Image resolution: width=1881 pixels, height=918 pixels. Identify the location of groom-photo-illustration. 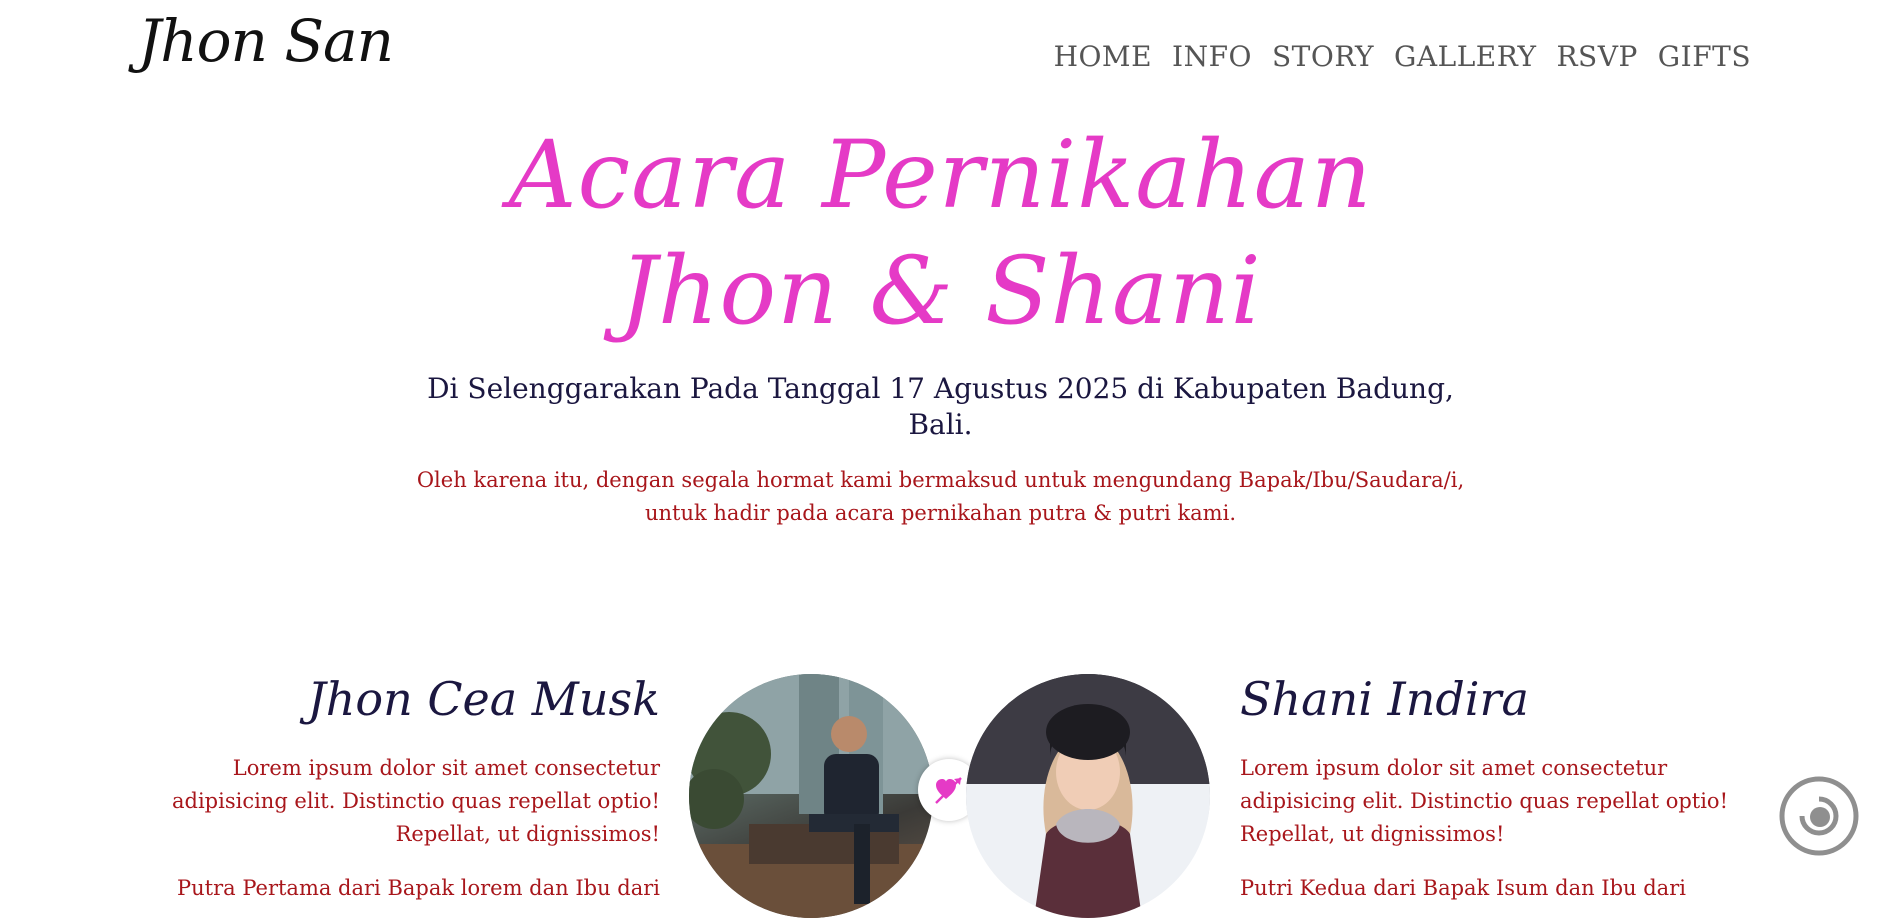
(811, 796).